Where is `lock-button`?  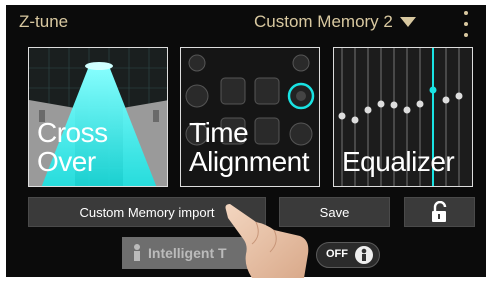
lock-button is located at coordinates (439, 212).